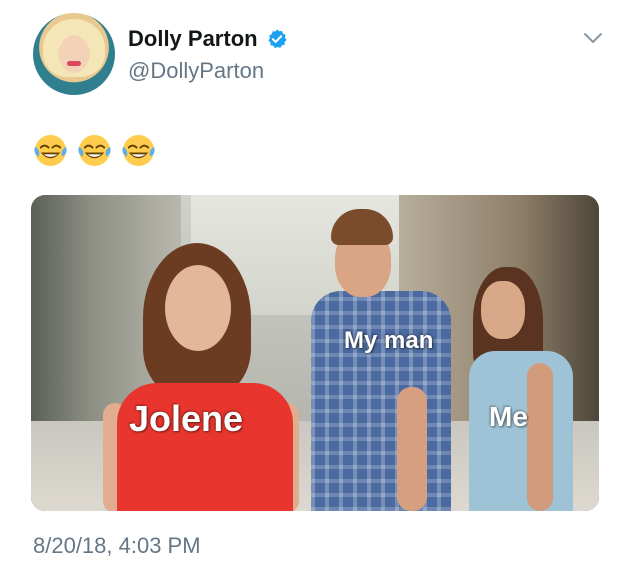 Image resolution: width=630 pixels, height=577 pixels. What do you see at coordinates (362, 227) in the screenshot?
I see `man-hair` at bounding box center [362, 227].